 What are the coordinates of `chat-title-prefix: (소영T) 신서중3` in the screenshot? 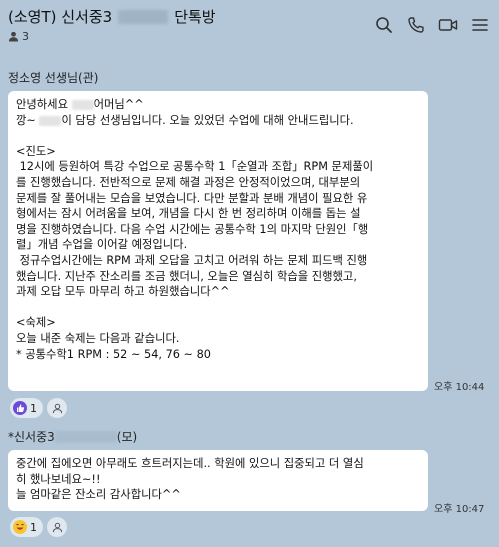 It's located at (60, 17).